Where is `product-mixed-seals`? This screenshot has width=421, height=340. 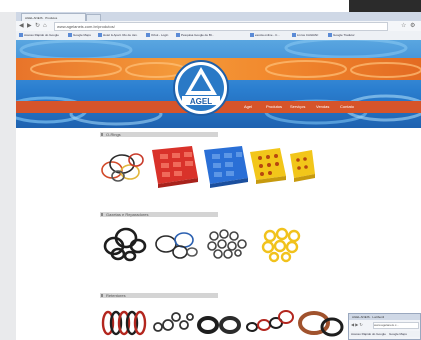
product-mixed-seals is located at coordinates (176, 245).